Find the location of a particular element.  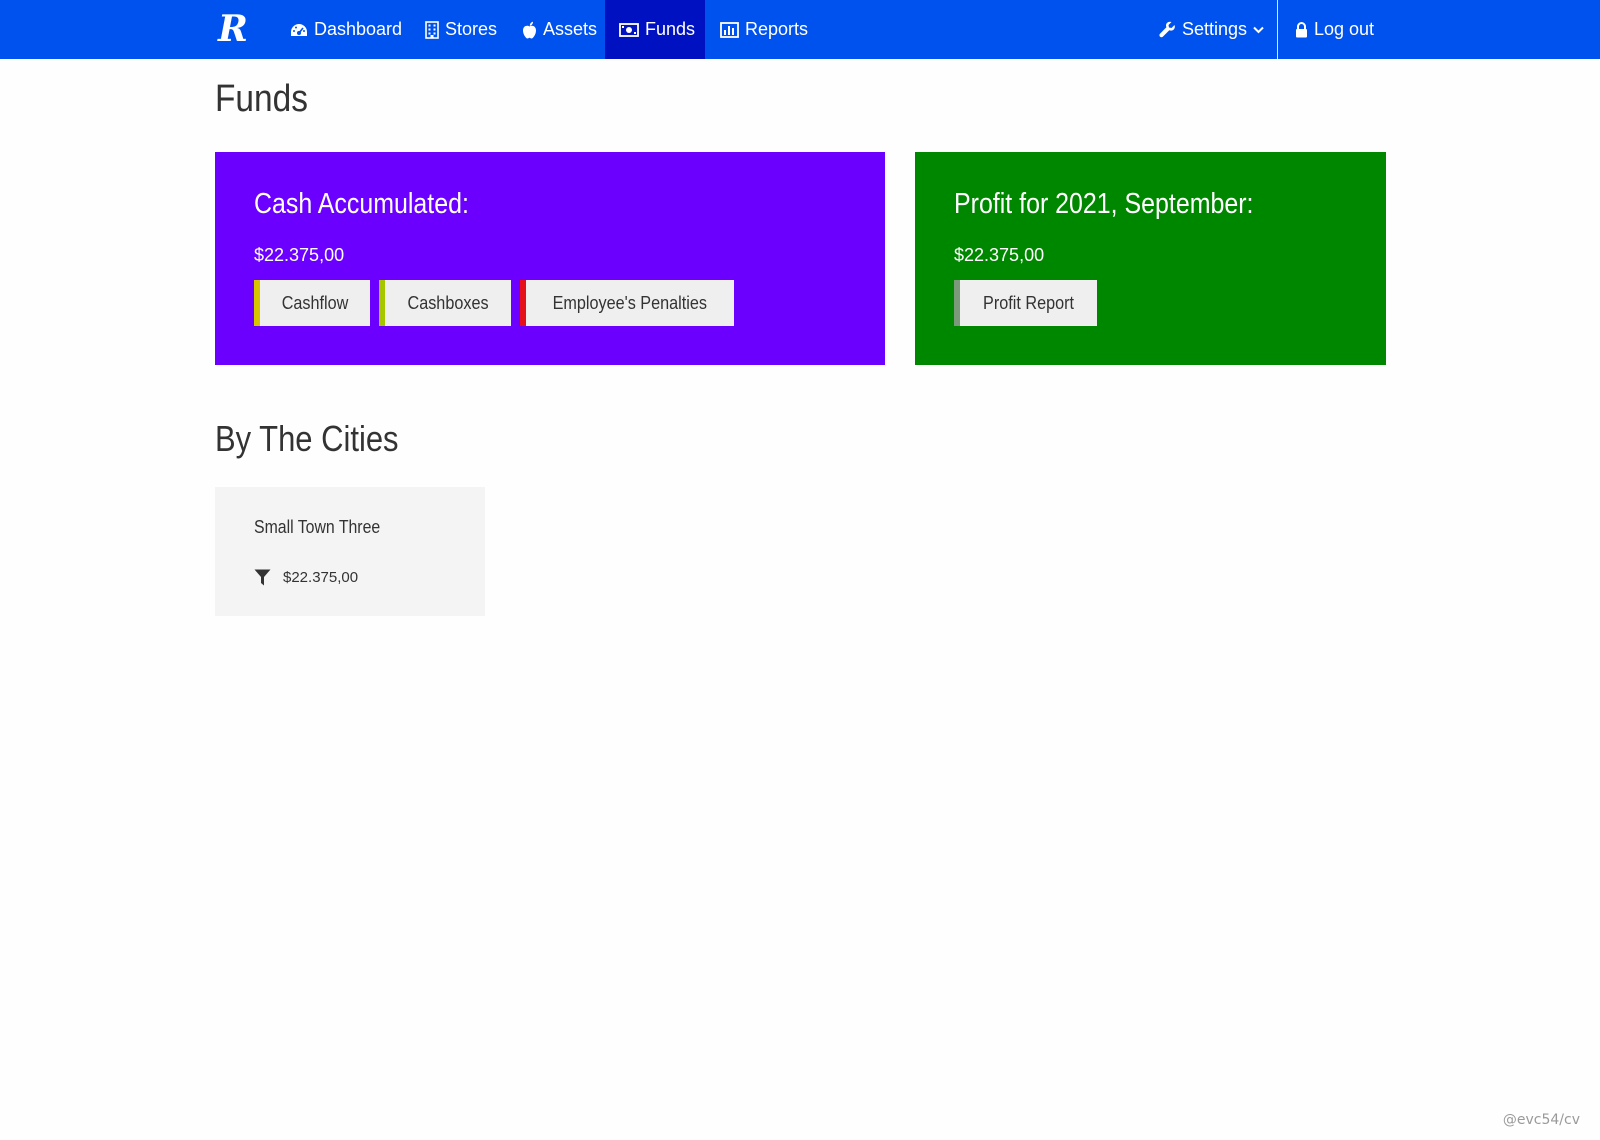

cashboxes-button: Cashboxes is located at coordinates (445, 303).